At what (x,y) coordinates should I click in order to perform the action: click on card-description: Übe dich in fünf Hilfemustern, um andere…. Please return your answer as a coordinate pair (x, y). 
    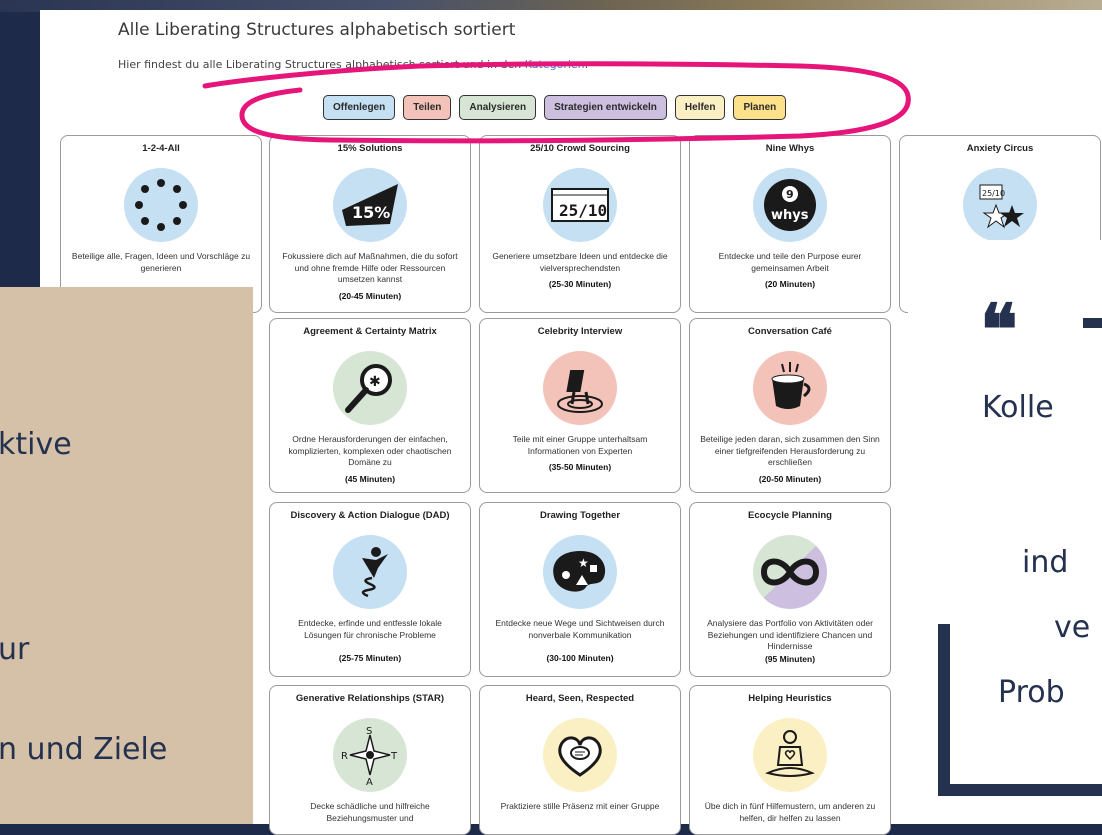
    Looking at the image, I should click on (790, 812).